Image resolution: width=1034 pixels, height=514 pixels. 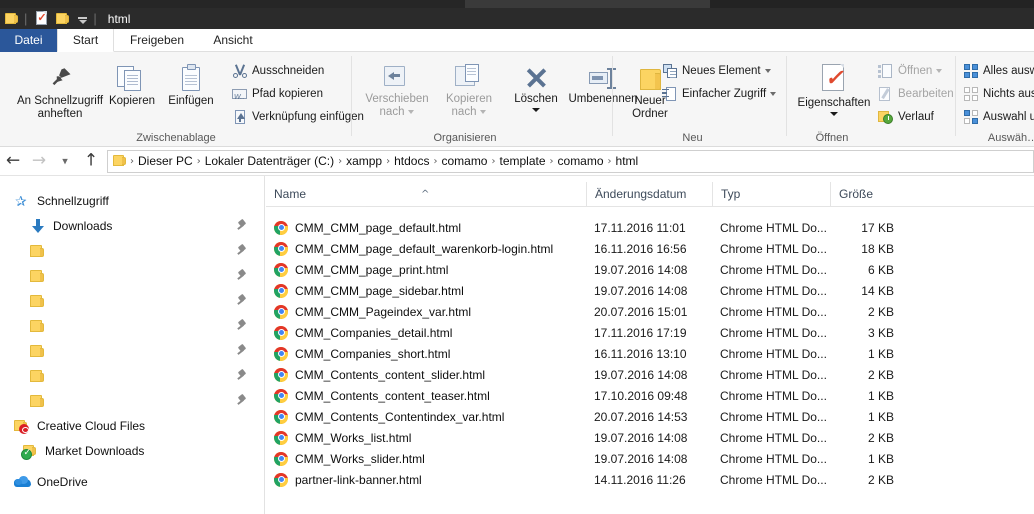 I want to click on delete-icon, so click(x=536, y=78).